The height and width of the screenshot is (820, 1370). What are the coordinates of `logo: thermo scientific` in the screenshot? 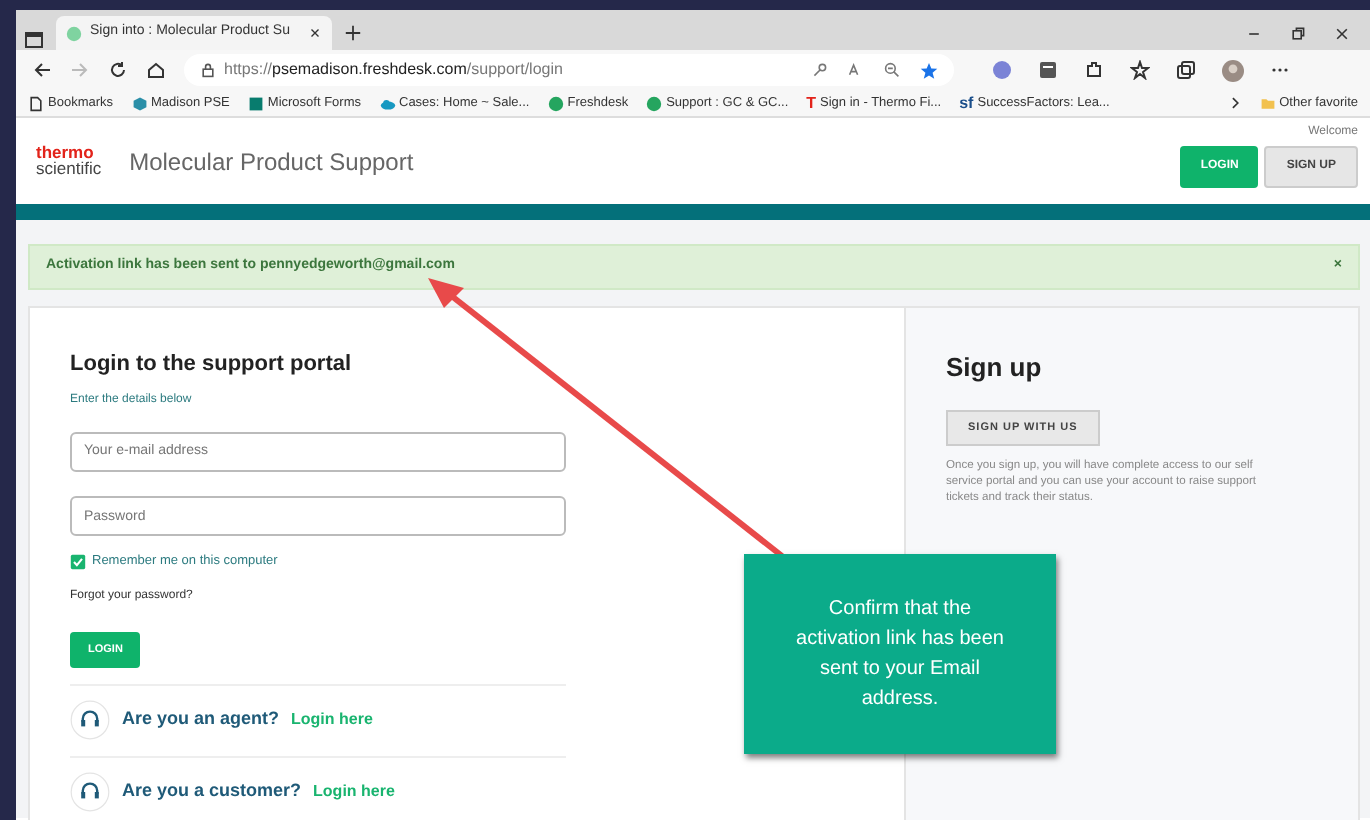 It's located at (69, 161).